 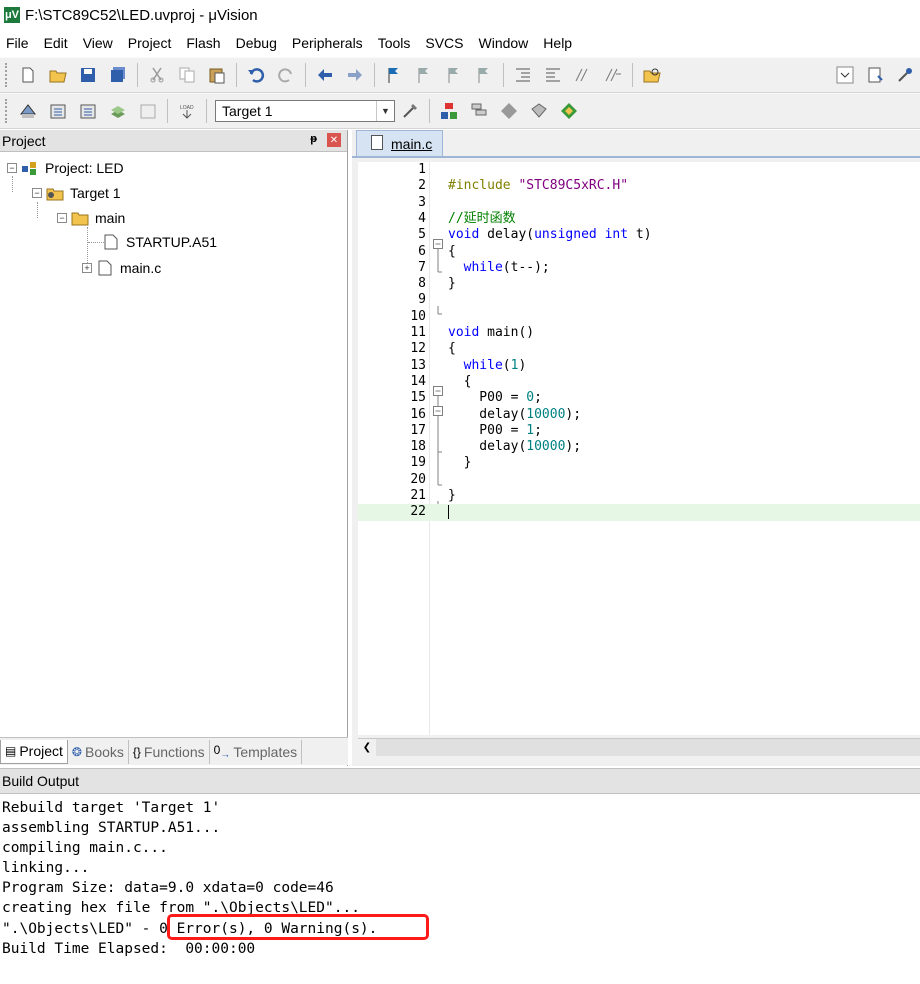 What do you see at coordinates (424, 75) in the screenshot?
I see `bookmark-prev-icon` at bounding box center [424, 75].